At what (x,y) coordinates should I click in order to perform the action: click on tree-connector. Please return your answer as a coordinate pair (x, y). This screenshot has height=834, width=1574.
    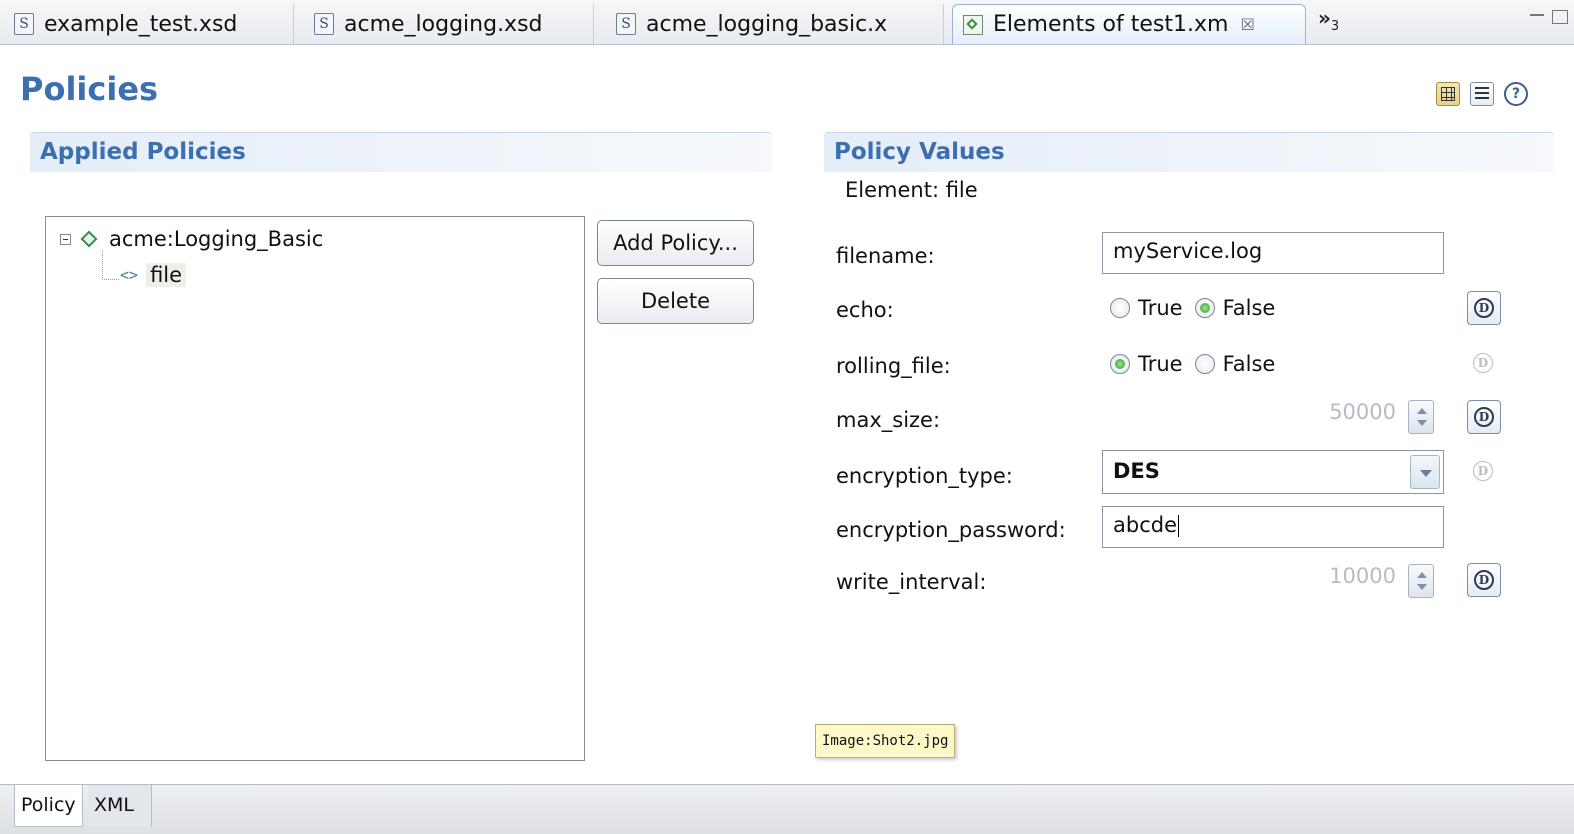
    Looking at the image, I should click on (110, 265).